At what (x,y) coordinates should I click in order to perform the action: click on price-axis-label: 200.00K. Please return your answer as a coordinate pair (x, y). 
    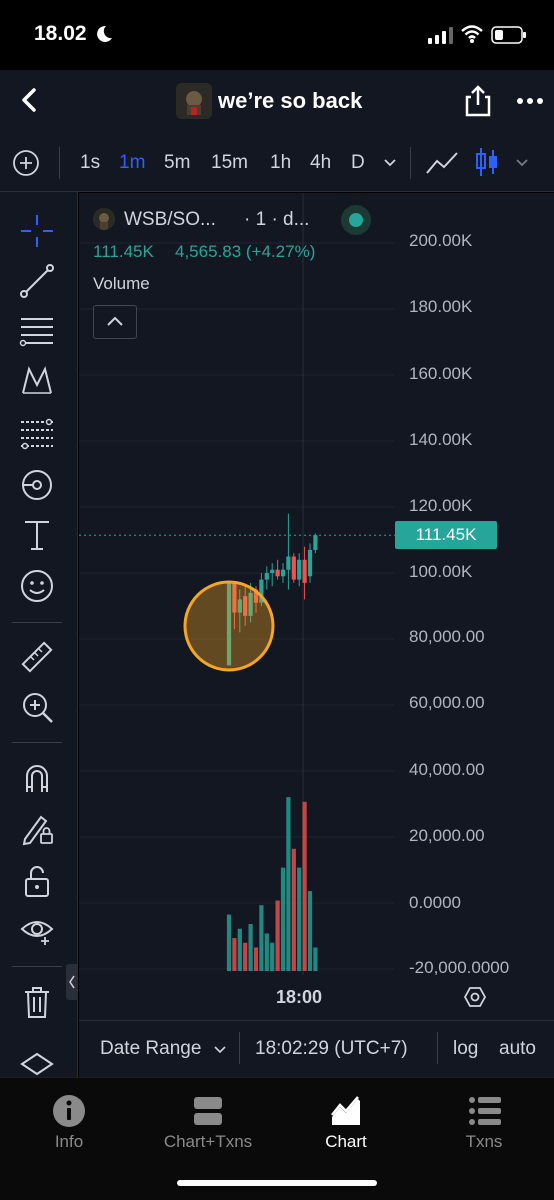
    Looking at the image, I should click on (441, 240).